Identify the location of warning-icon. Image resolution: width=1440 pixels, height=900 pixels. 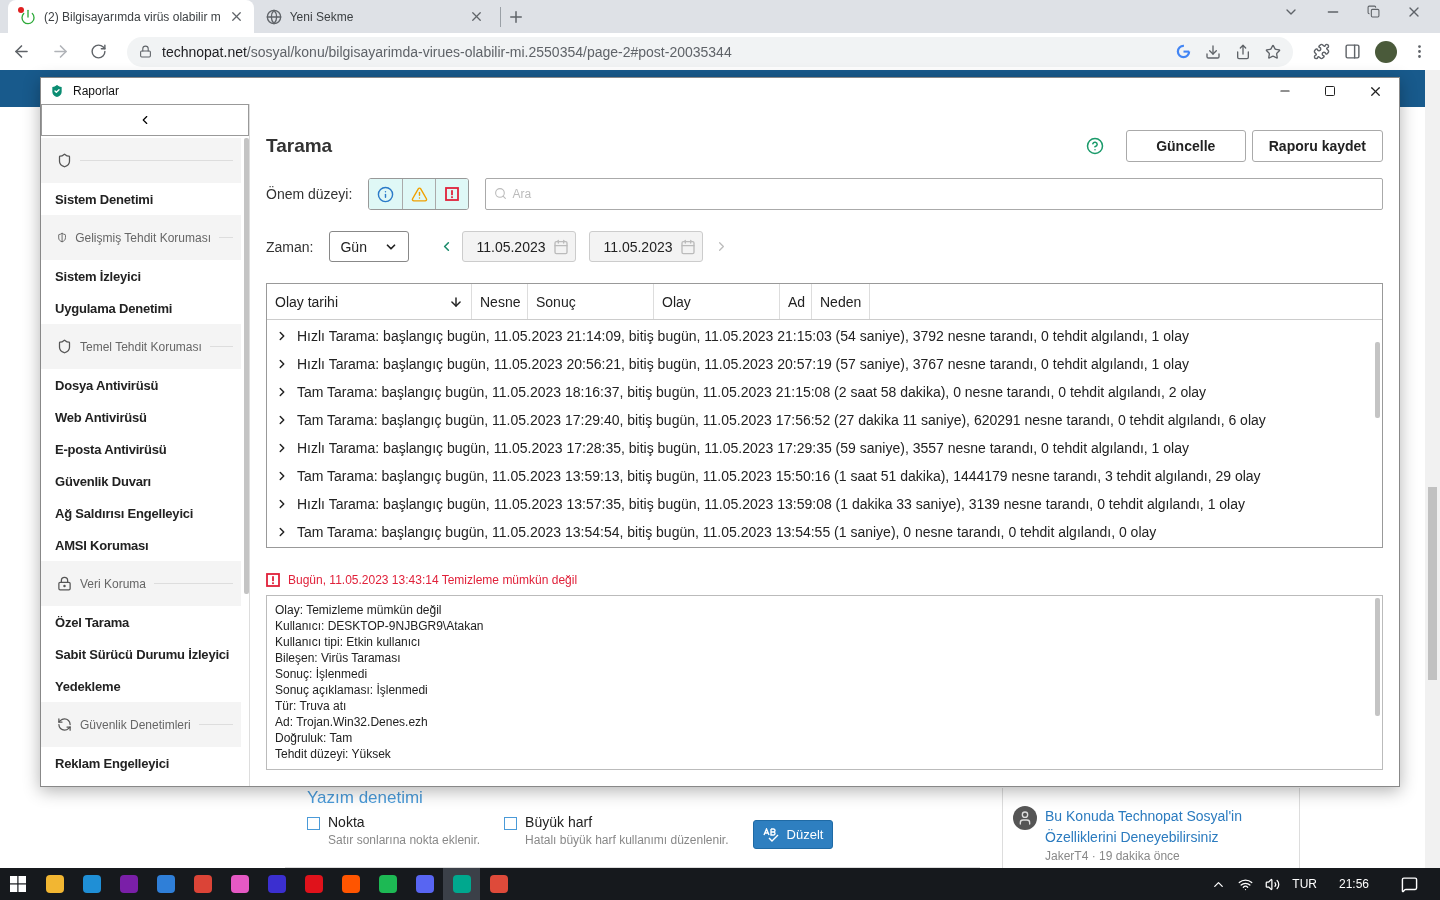
(419, 194).